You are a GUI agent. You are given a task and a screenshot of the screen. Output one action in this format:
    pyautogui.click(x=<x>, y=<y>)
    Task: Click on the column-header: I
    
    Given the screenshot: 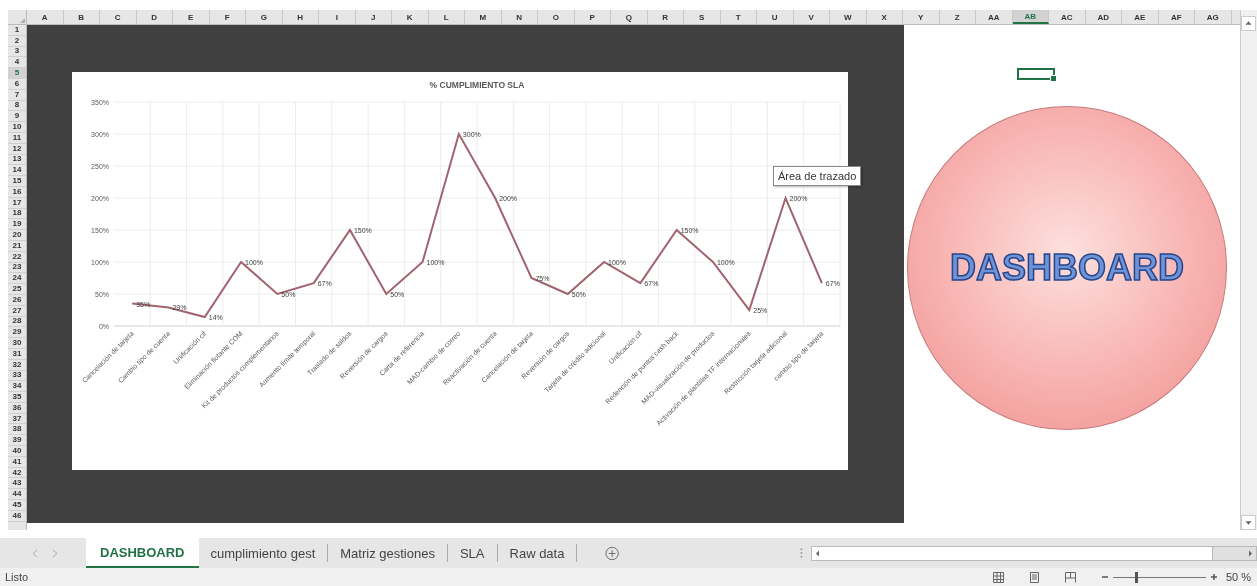 What is the action you would take?
    pyautogui.click(x=337, y=17)
    